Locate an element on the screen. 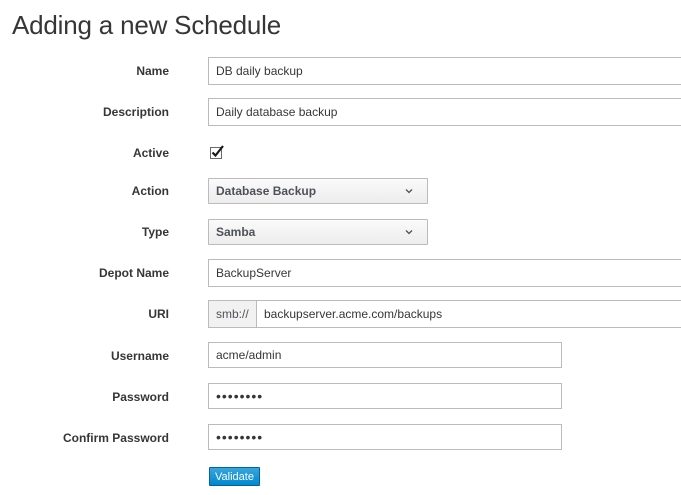 This screenshot has width=681, height=495. confirm-password-label: Confirm Password is located at coordinates (115, 438).